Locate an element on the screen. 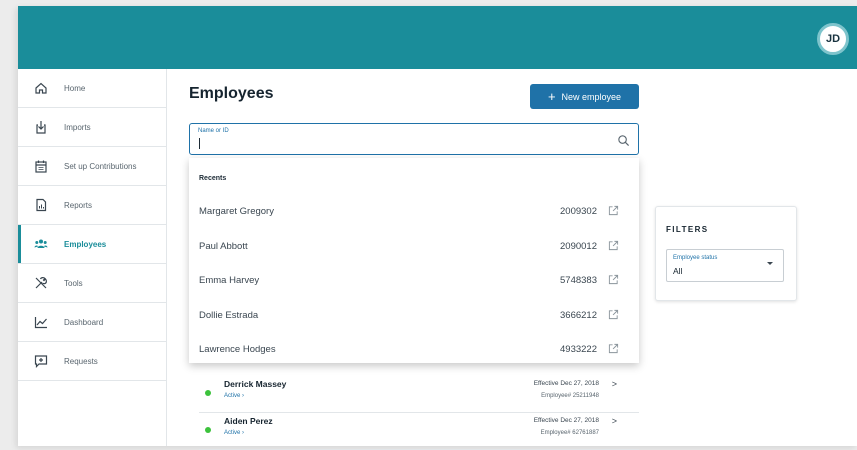 The image size is (857, 450). recent-id: 3666212 is located at coordinates (578, 315).